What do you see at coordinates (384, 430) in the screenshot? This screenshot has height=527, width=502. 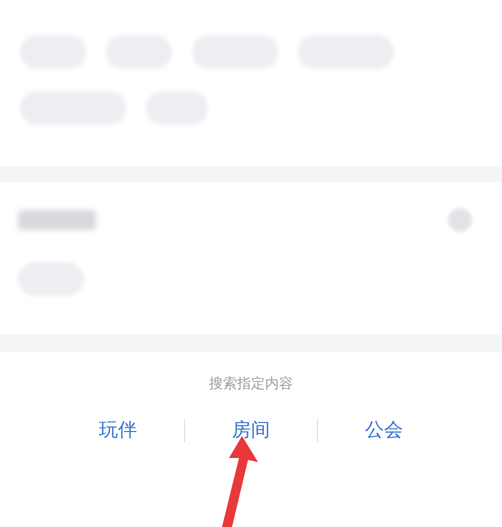 I see `scope-tab: 公会` at bounding box center [384, 430].